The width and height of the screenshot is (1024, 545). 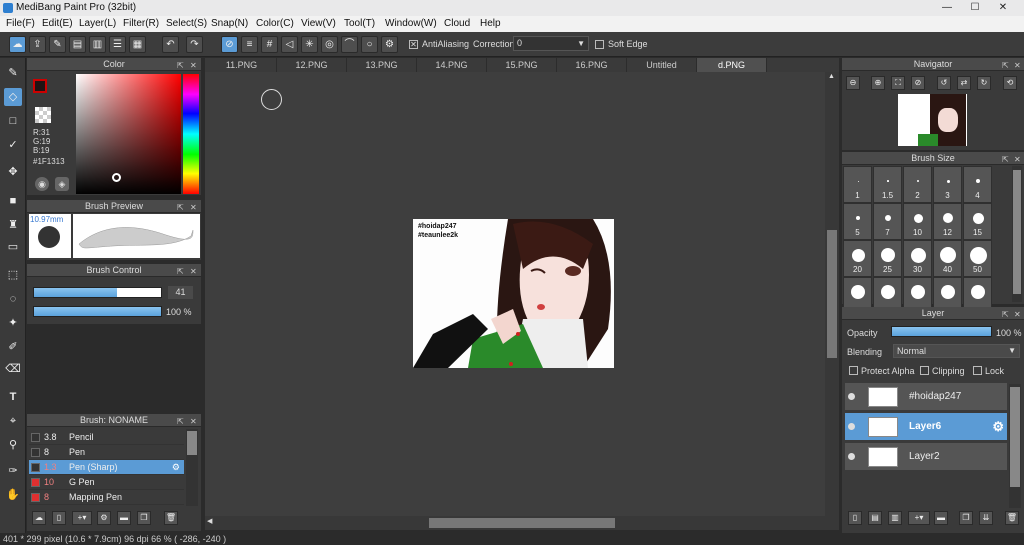 I want to click on duplicate-layer-icon: ❐, so click(x=966, y=518).